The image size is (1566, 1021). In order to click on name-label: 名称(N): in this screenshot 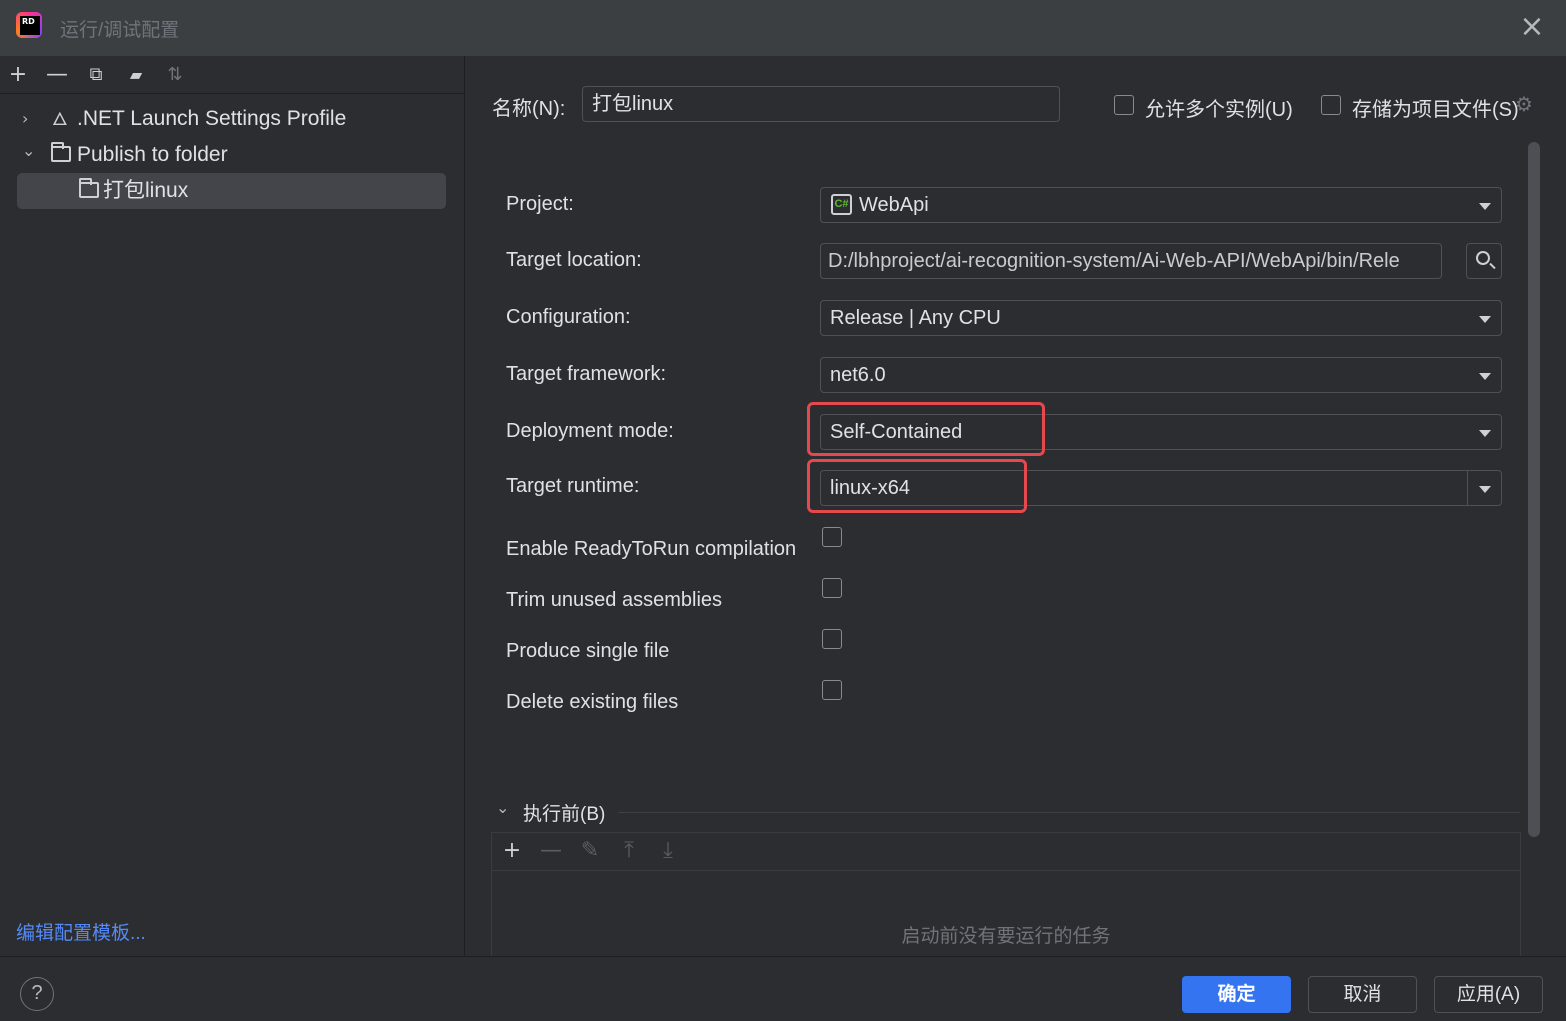, I will do `click(529, 109)`.